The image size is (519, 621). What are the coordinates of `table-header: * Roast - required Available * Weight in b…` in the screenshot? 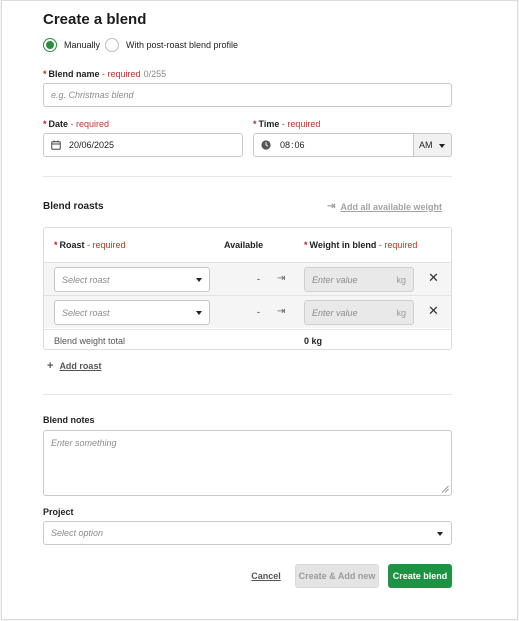 It's located at (247, 245).